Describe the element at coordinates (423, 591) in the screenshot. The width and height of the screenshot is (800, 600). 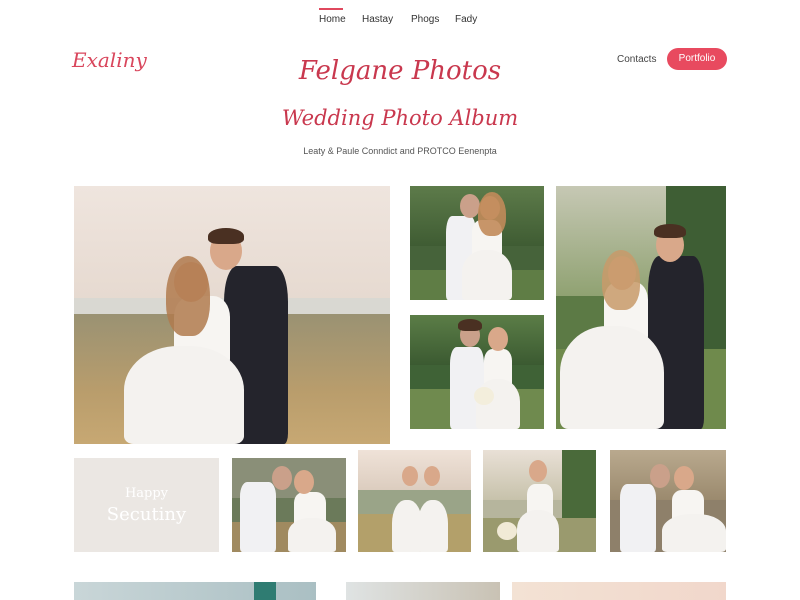
I see `photo-partial-middle` at that location.